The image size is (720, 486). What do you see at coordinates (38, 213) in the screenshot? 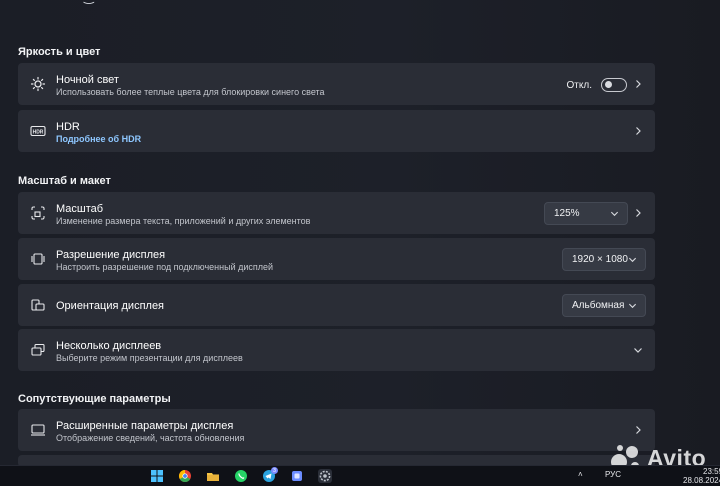
I see `scale-icon` at bounding box center [38, 213].